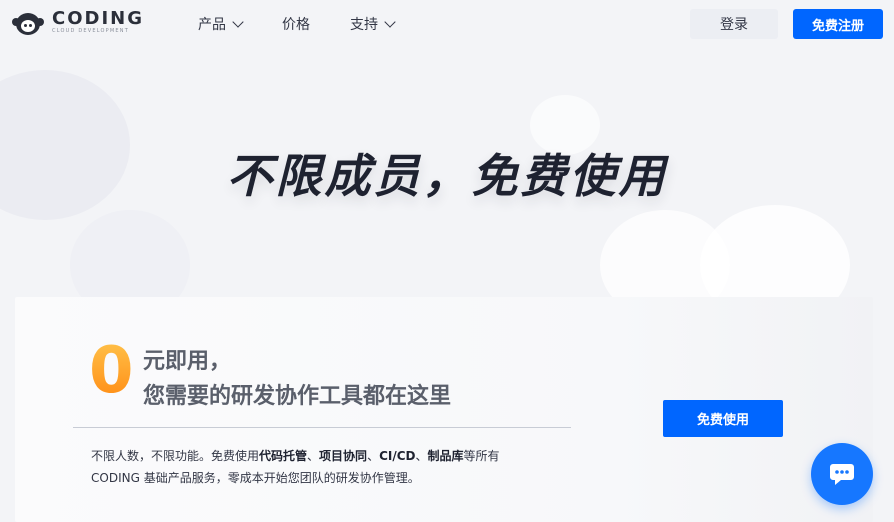 Image resolution: width=894 pixels, height=522 pixels. Describe the element at coordinates (212, 25) in the screenshot. I see `nav-item-label: 产品` at that location.